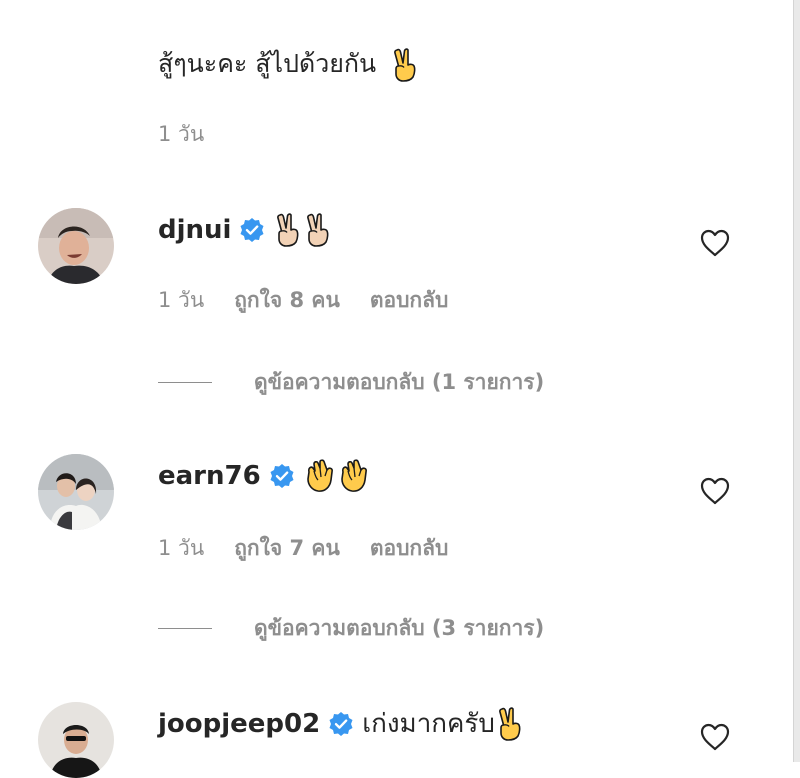 The height and width of the screenshot is (778, 800). I want to click on caption: สู้ๆนะคะ สู้ไปด้วยกัน, so click(289, 64).